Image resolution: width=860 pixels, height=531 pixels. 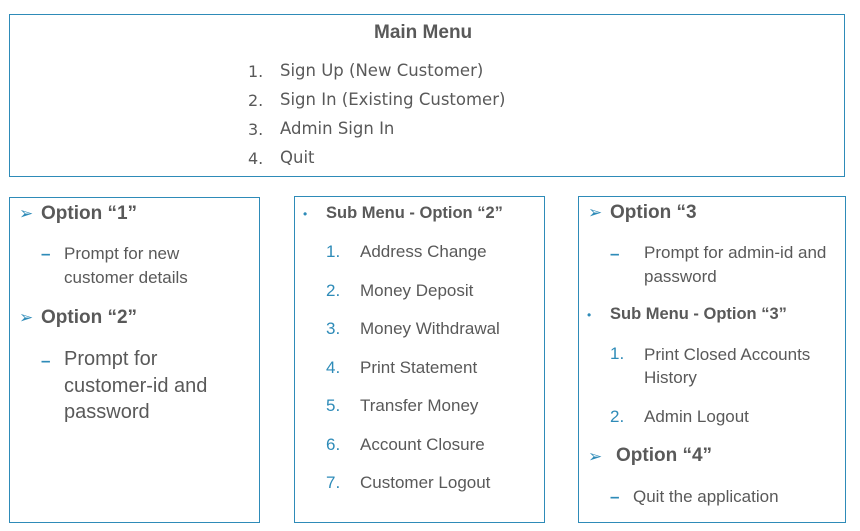 What do you see at coordinates (256, 129) in the screenshot?
I see `main-menu-item-number: 3.` at bounding box center [256, 129].